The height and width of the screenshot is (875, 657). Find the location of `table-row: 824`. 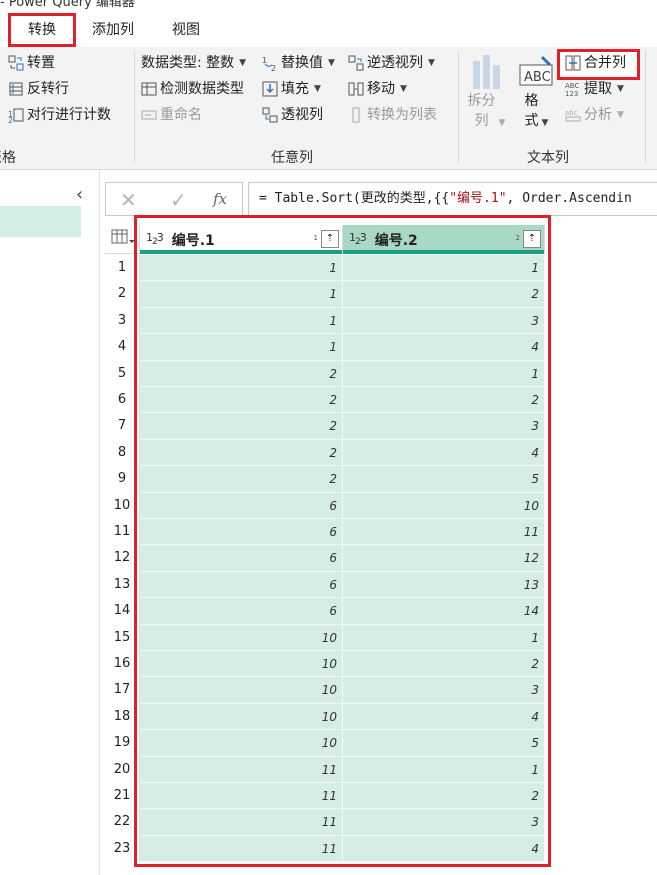

table-row: 824 is located at coordinates (325, 453).